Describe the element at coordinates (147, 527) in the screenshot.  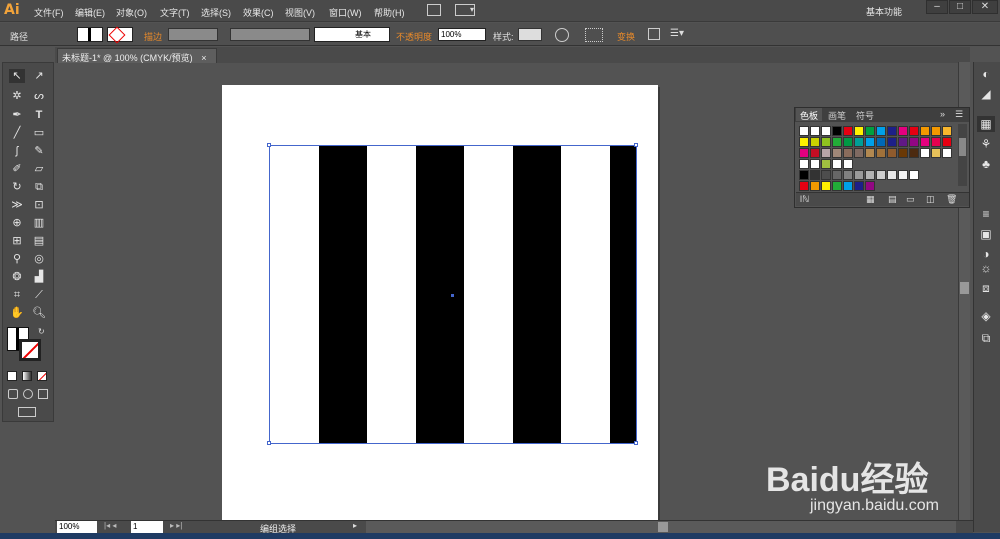
I see `artboard-number-input: 1` at that location.